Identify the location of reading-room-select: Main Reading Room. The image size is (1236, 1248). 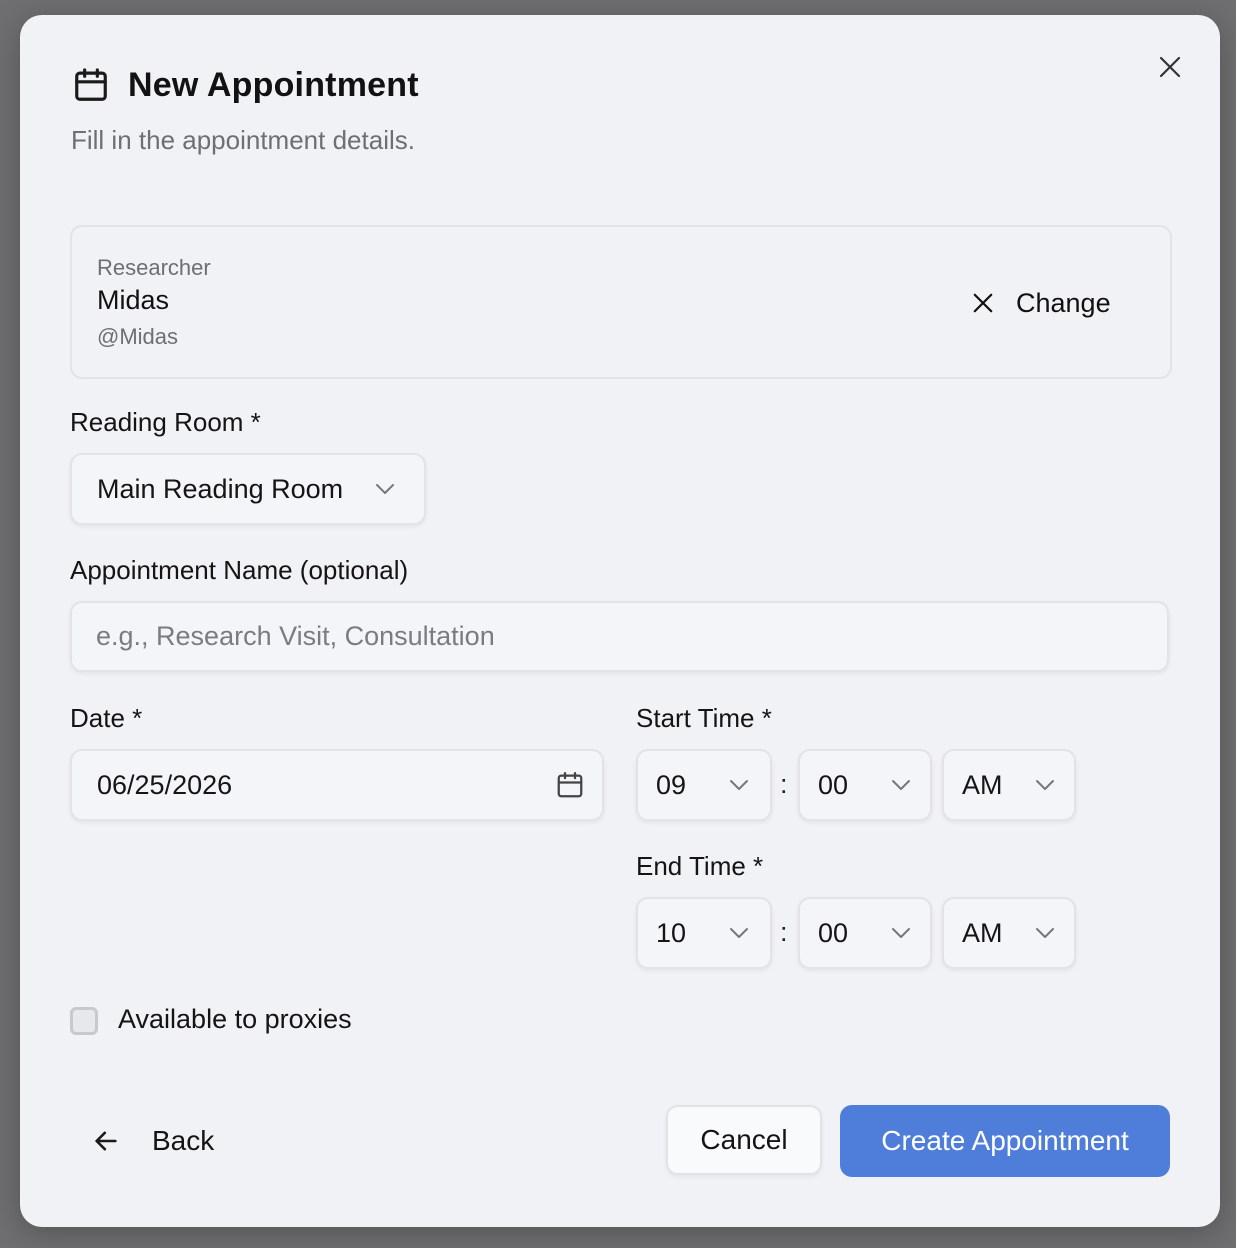
(248, 489).